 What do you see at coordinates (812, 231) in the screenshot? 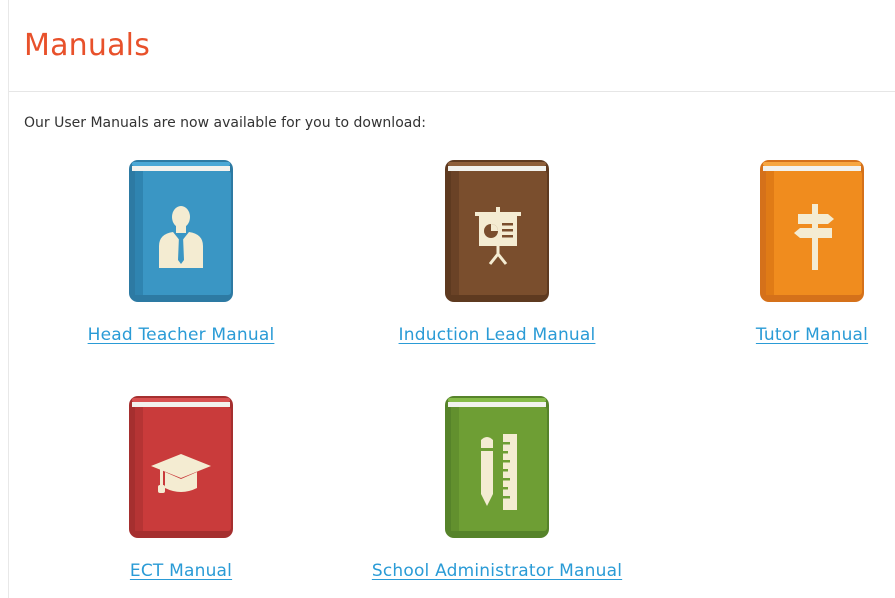
I see `signpost-icon` at bounding box center [812, 231].